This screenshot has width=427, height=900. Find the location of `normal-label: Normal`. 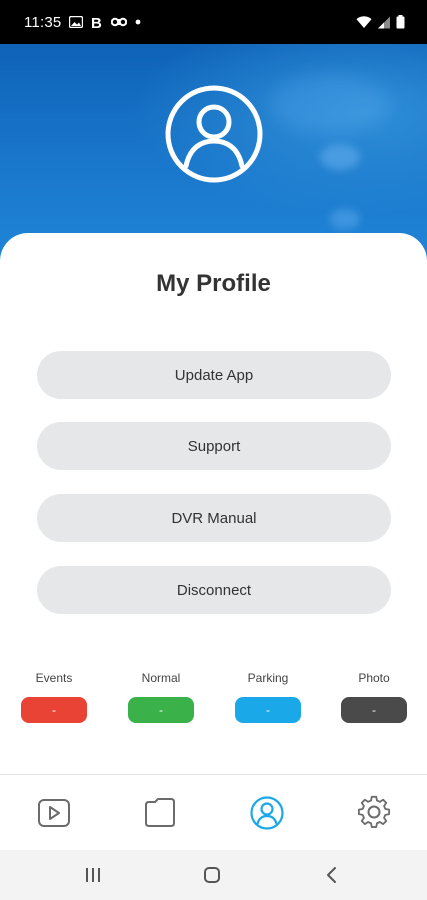

normal-label: Normal is located at coordinates (161, 678).